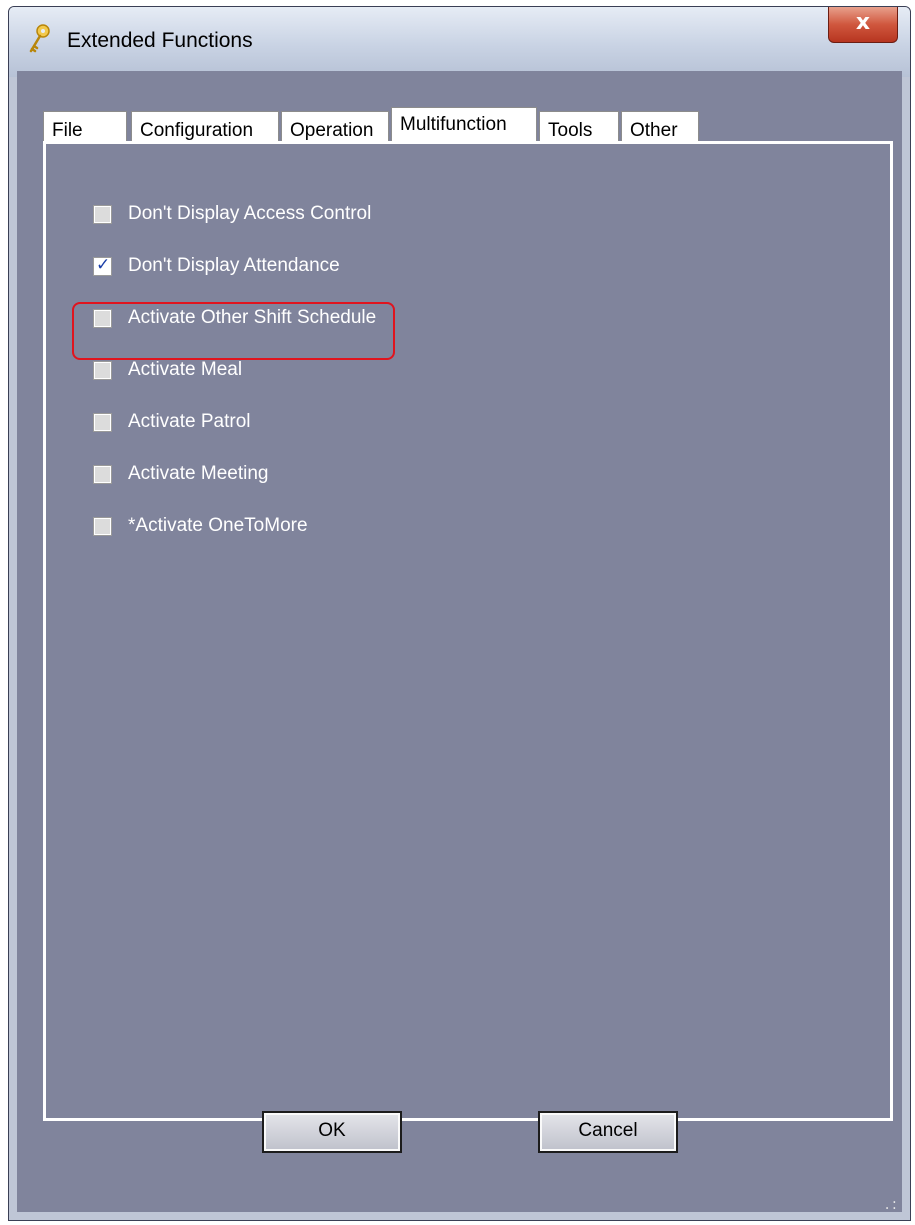  I want to click on key-icon, so click(39, 38).